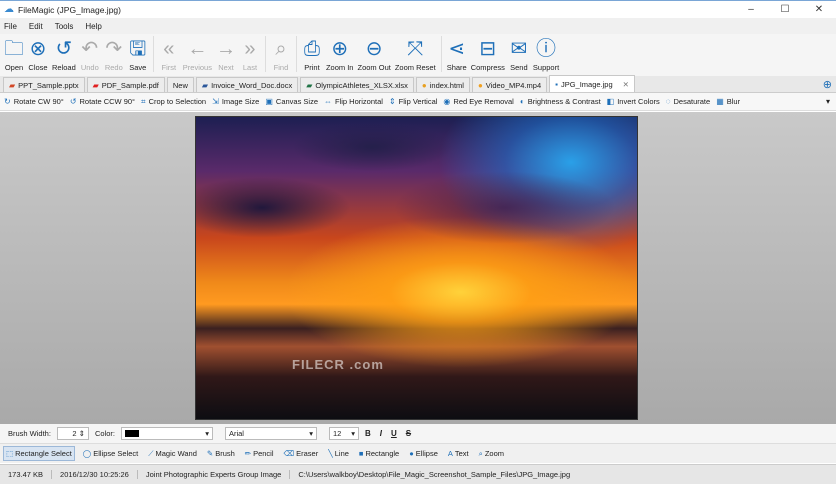 The height and width of the screenshot is (484, 836). I want to click on ellipse-tool: ● Ellipse, so click(423, 453).